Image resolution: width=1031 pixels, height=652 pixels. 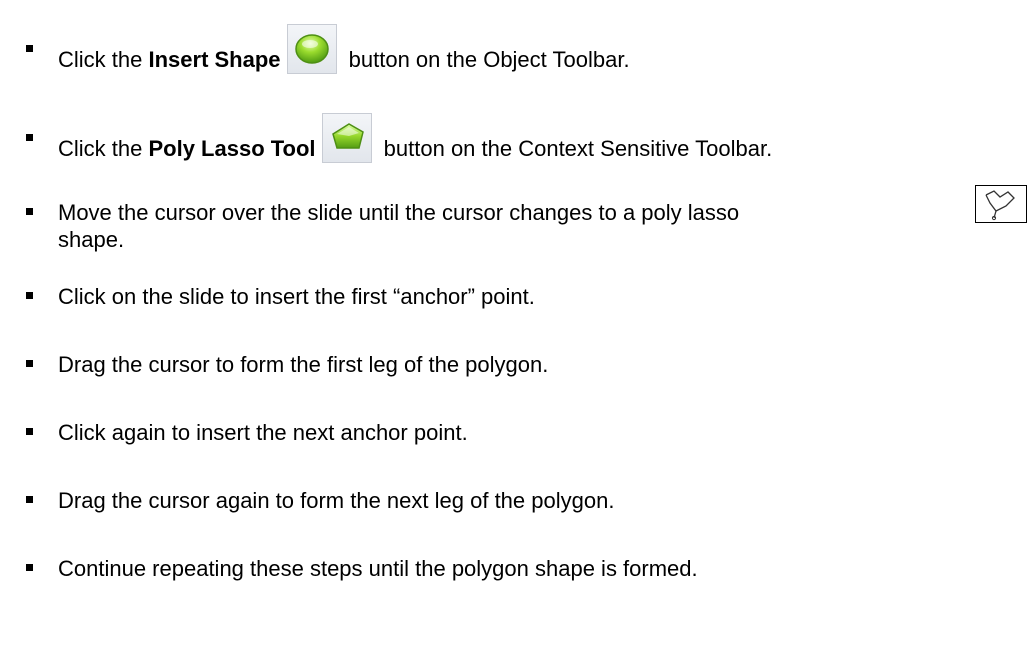 What do you see at coordinates (311, 49) in the screenshot?
I see `insert-shape-icon` at bounding box center [311, 49].